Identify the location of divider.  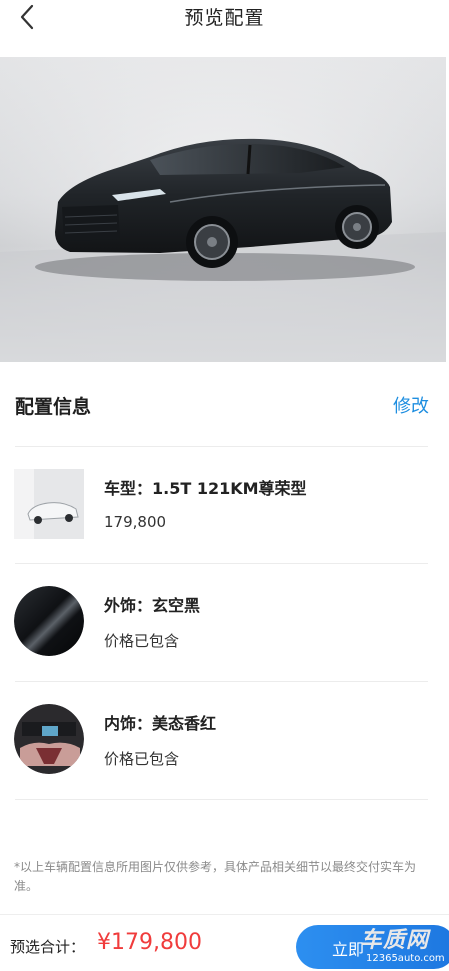
(221, 799).